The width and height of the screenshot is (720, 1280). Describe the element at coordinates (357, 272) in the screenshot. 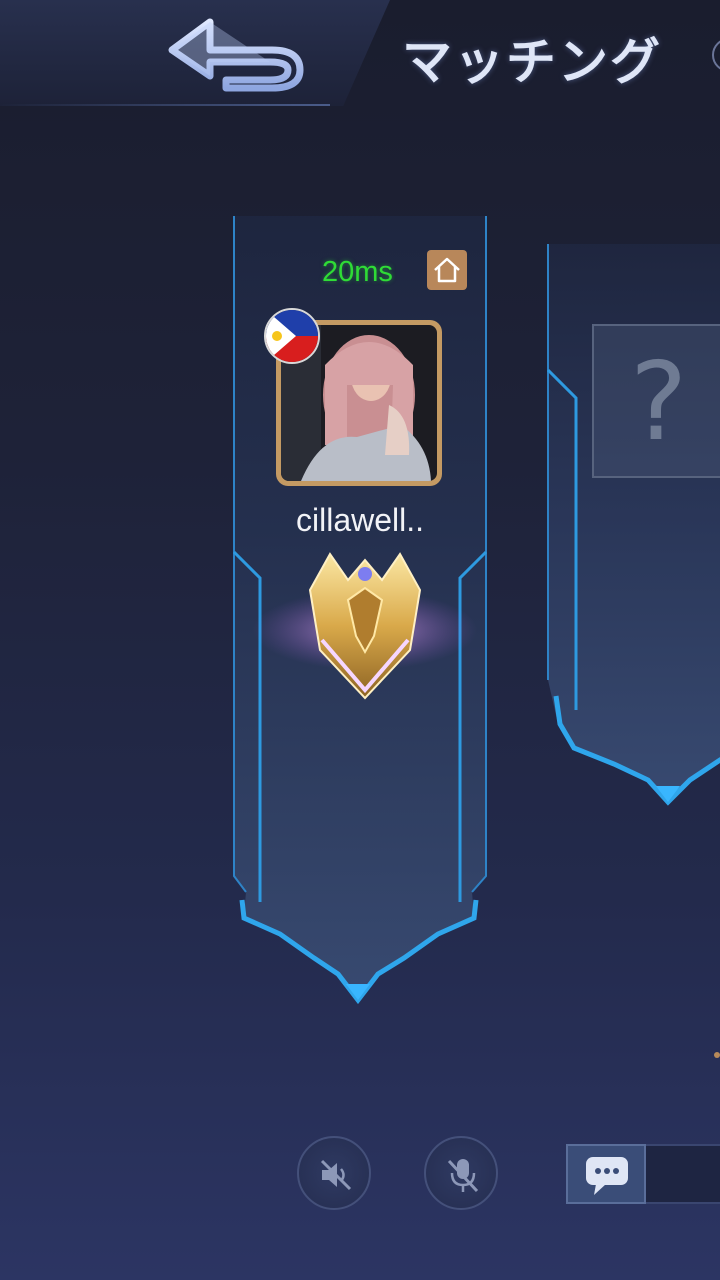

I see `ping-text: 20ms` at that location.